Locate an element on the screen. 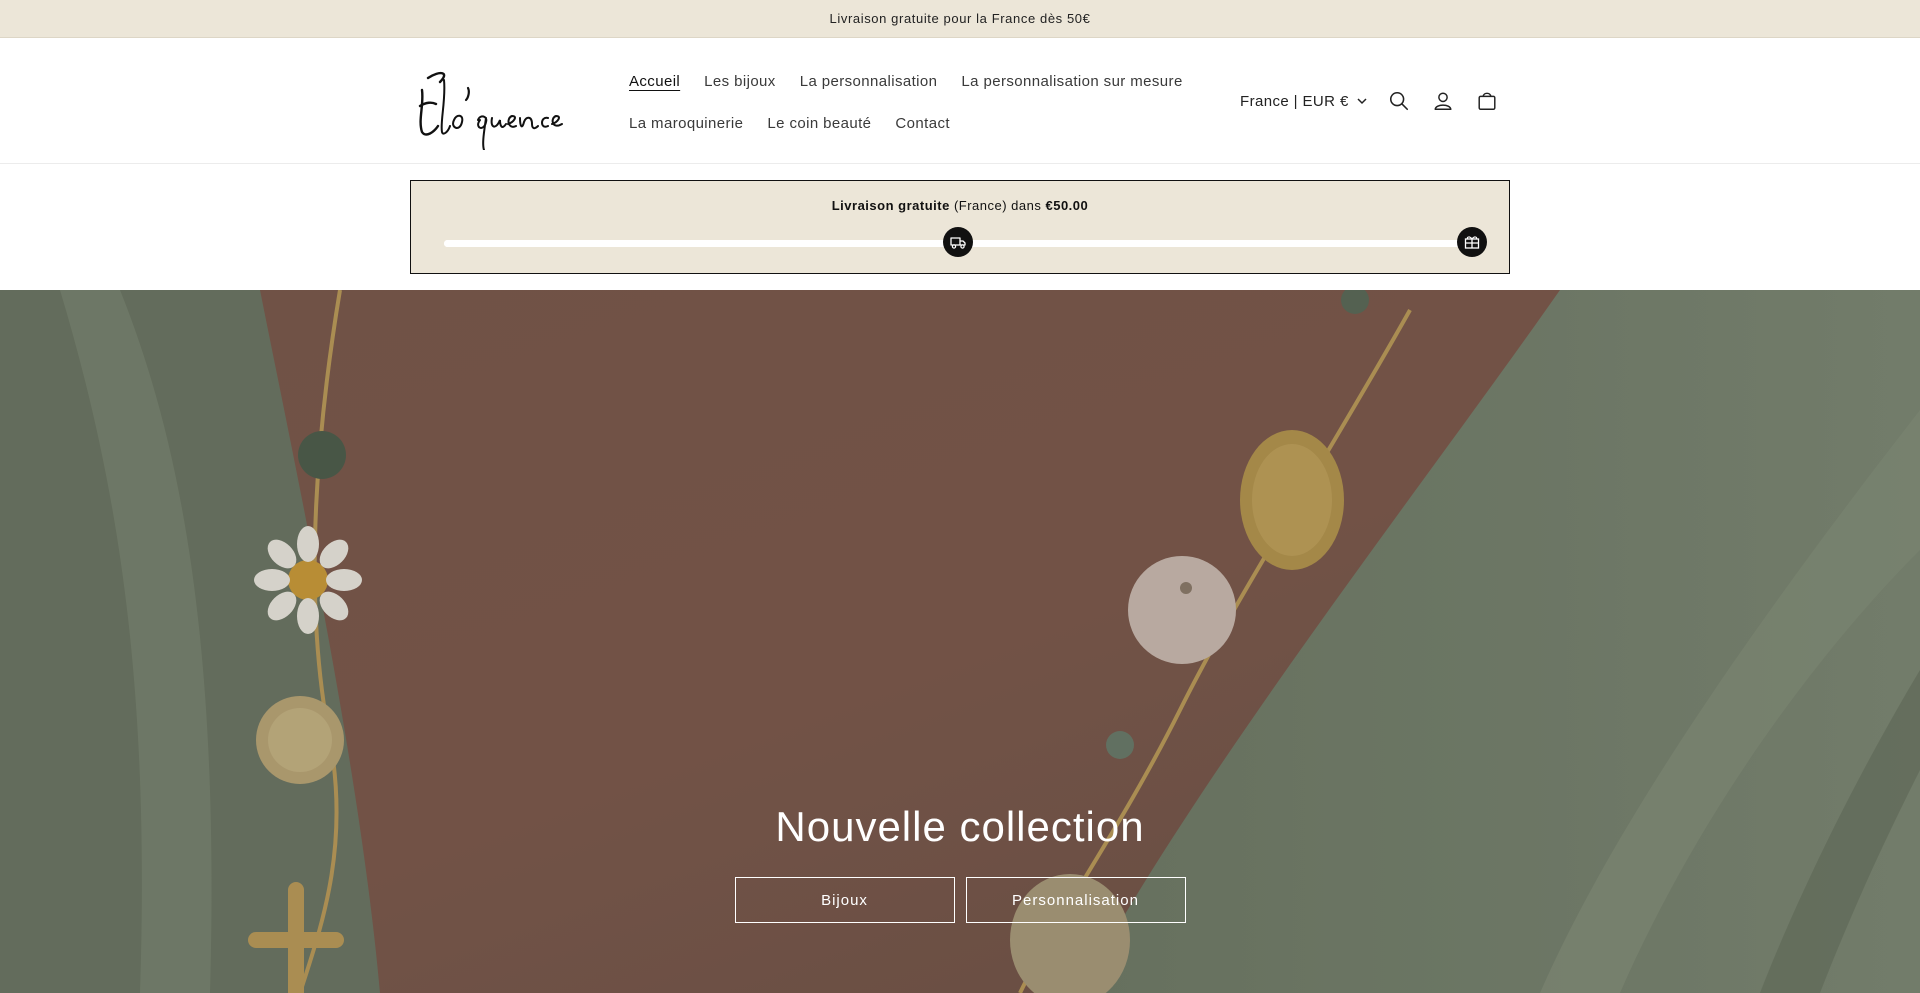 This screenshot has width=1920, height=993. account-button is located at coordinates (1443, 101).